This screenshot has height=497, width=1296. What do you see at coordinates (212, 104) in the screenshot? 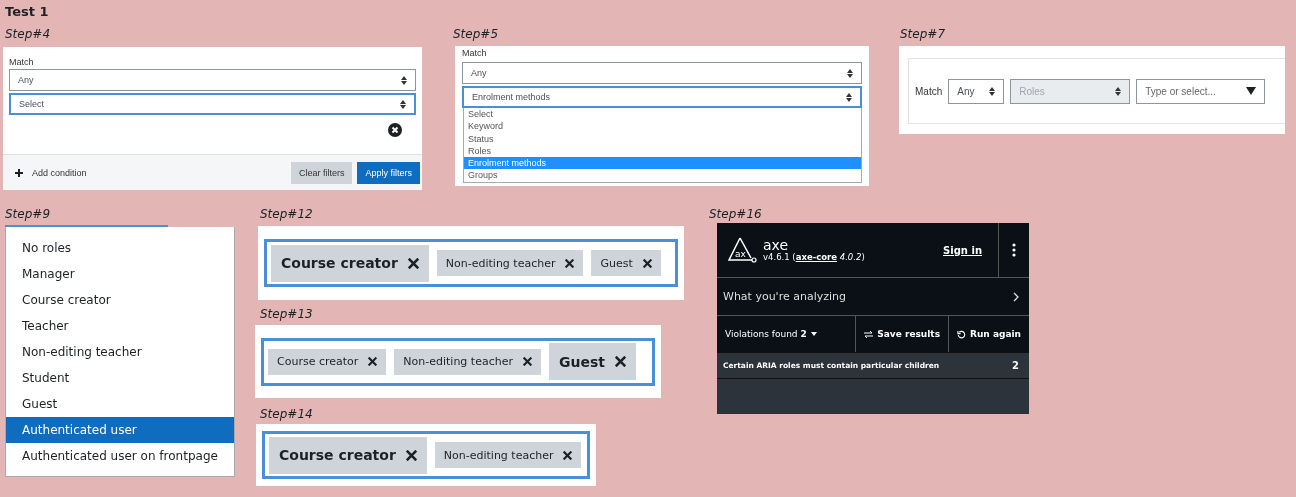
I see `select-field: Select` at bounding box center [212, 104].